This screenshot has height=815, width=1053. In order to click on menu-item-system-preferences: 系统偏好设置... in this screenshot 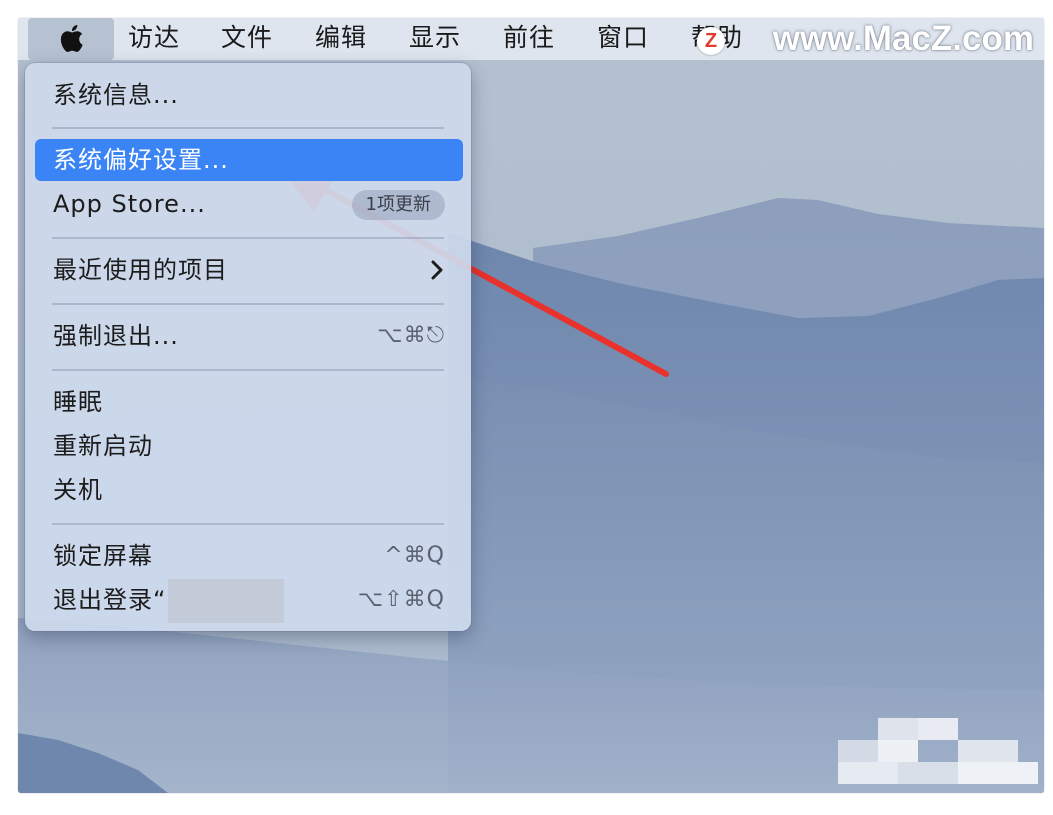, I will do `click(249, 160)`.